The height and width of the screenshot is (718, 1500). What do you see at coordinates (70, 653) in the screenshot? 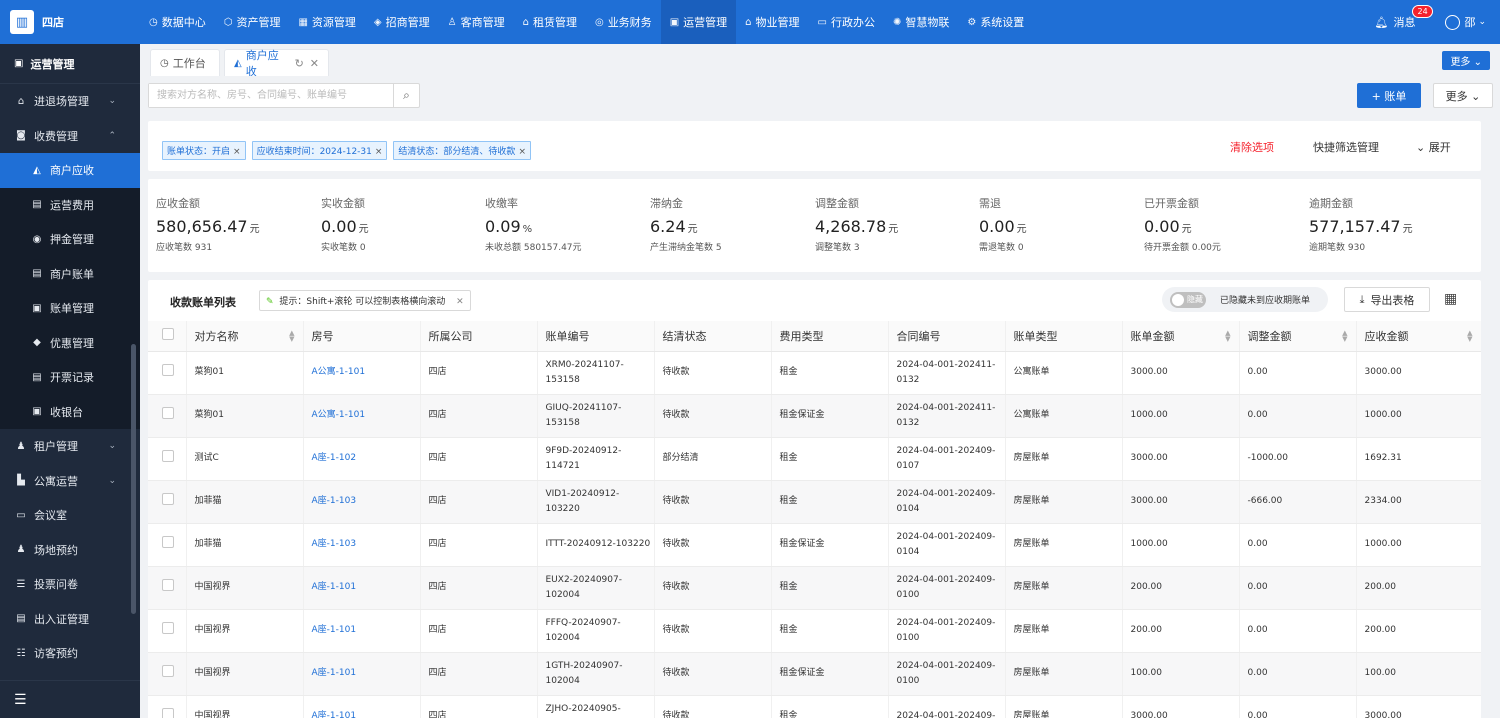
I see `sidebar-item: ☷ 访客预约` at bounding box center [70, 653].